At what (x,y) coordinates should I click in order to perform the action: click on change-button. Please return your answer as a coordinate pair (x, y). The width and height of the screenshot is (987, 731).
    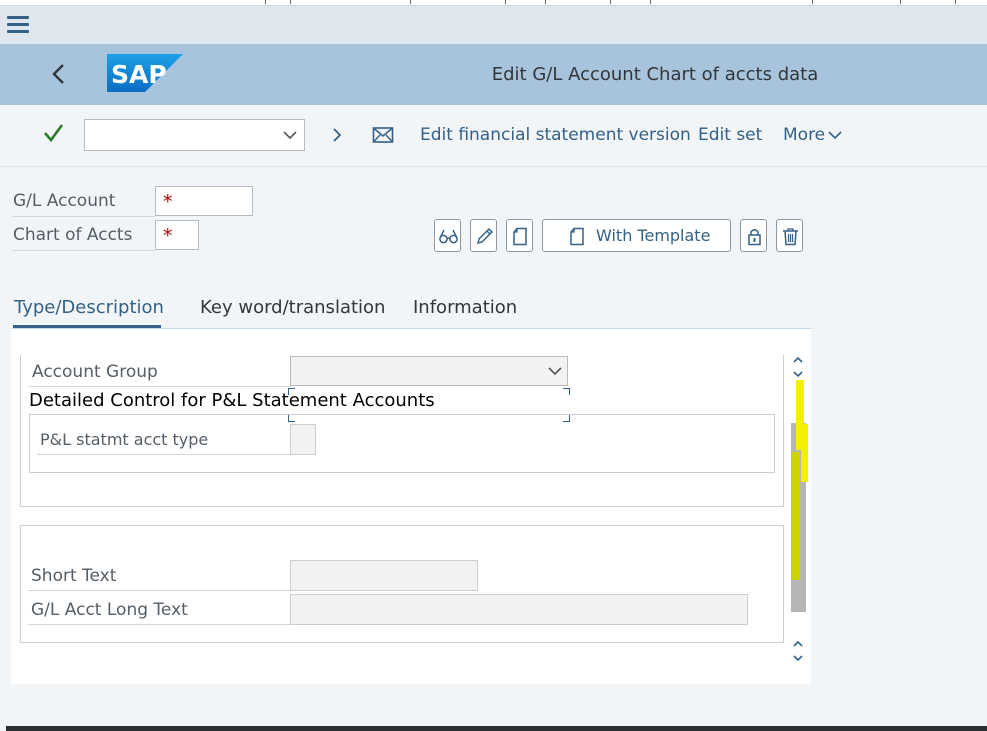
    Looking at the image, I should click on (483, 235).